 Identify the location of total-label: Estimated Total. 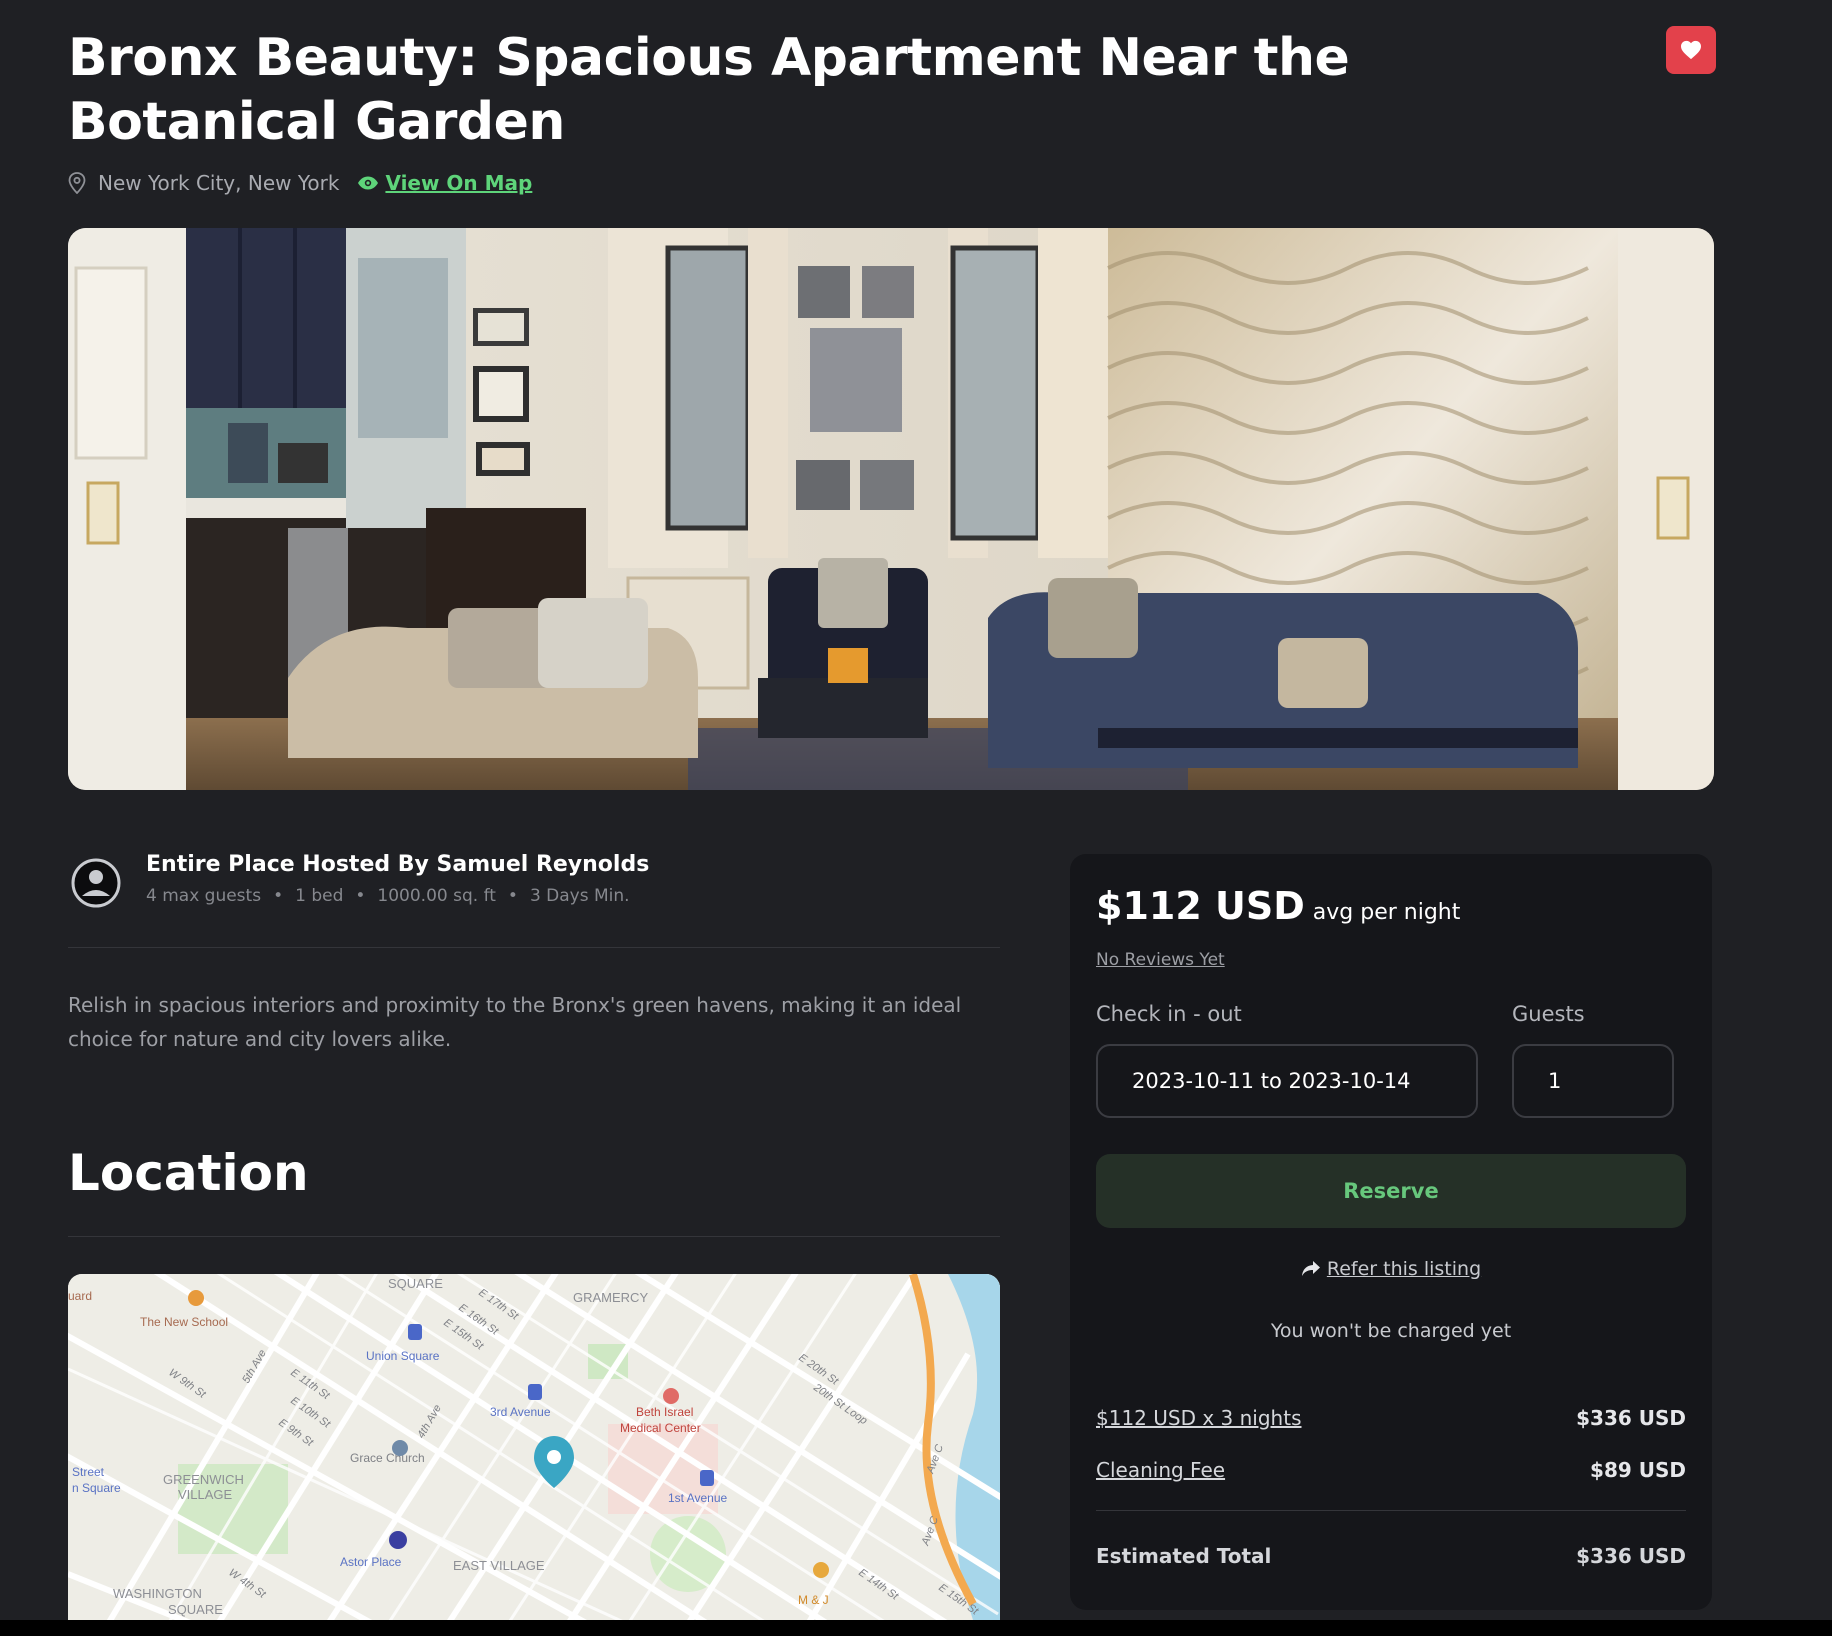
(1184, 1556).